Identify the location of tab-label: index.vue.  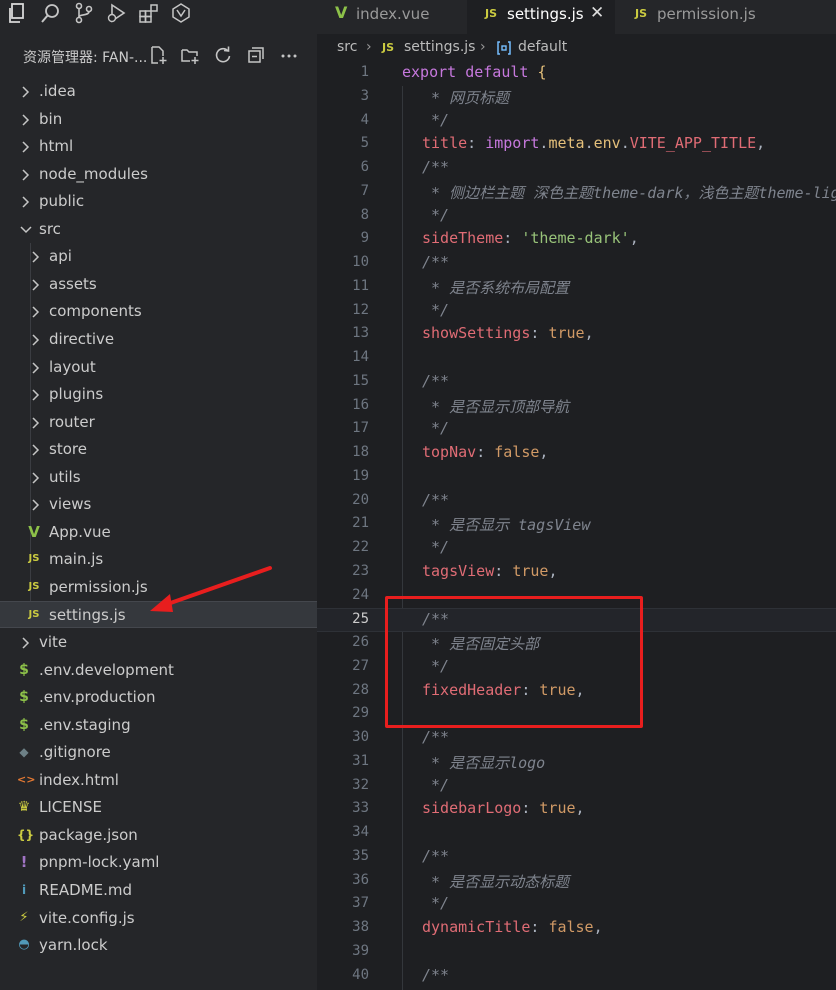
(393, 14).